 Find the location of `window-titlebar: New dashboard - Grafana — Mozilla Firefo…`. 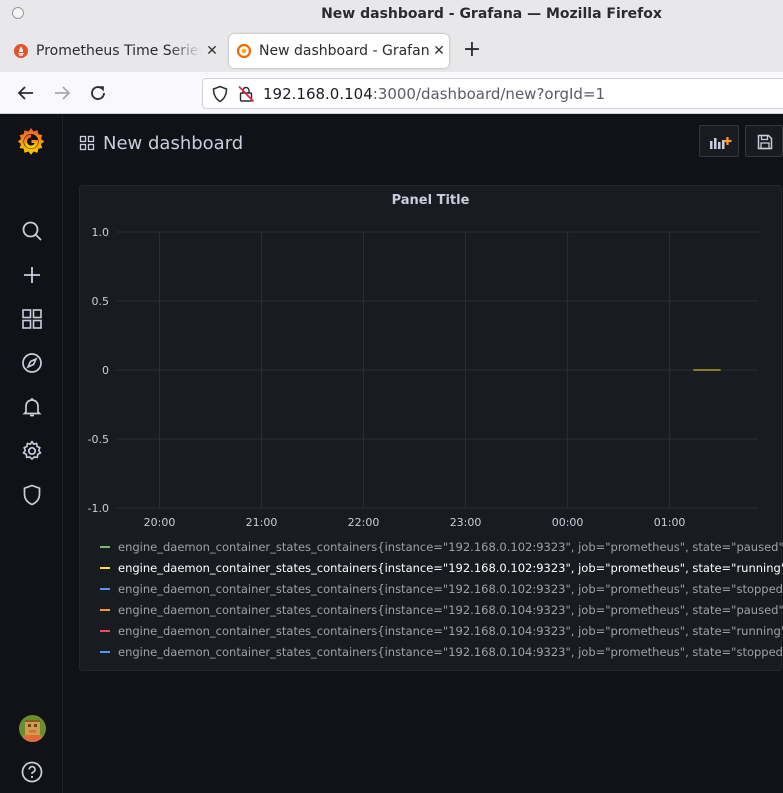

window-titlebar: New dashboard - Grafana — Mozilla Firefo… is located at coordinates (391, 15).